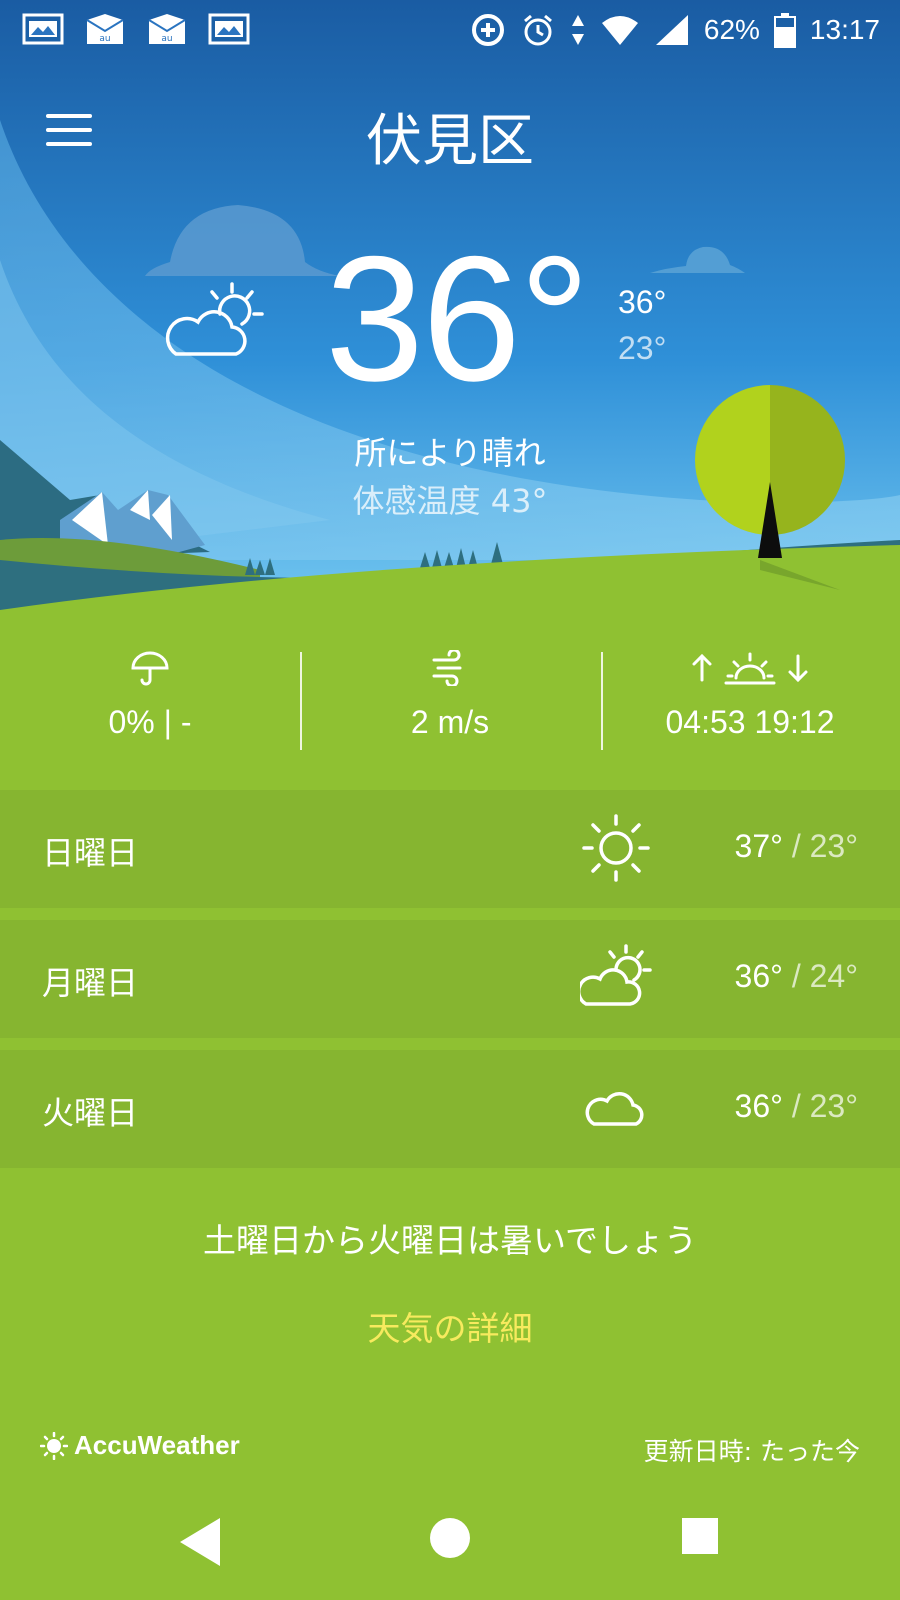  What do you see at coordinates (844, 29) in the screenshot?
I see `clock: 13:17` at bounding box center [844, 29].